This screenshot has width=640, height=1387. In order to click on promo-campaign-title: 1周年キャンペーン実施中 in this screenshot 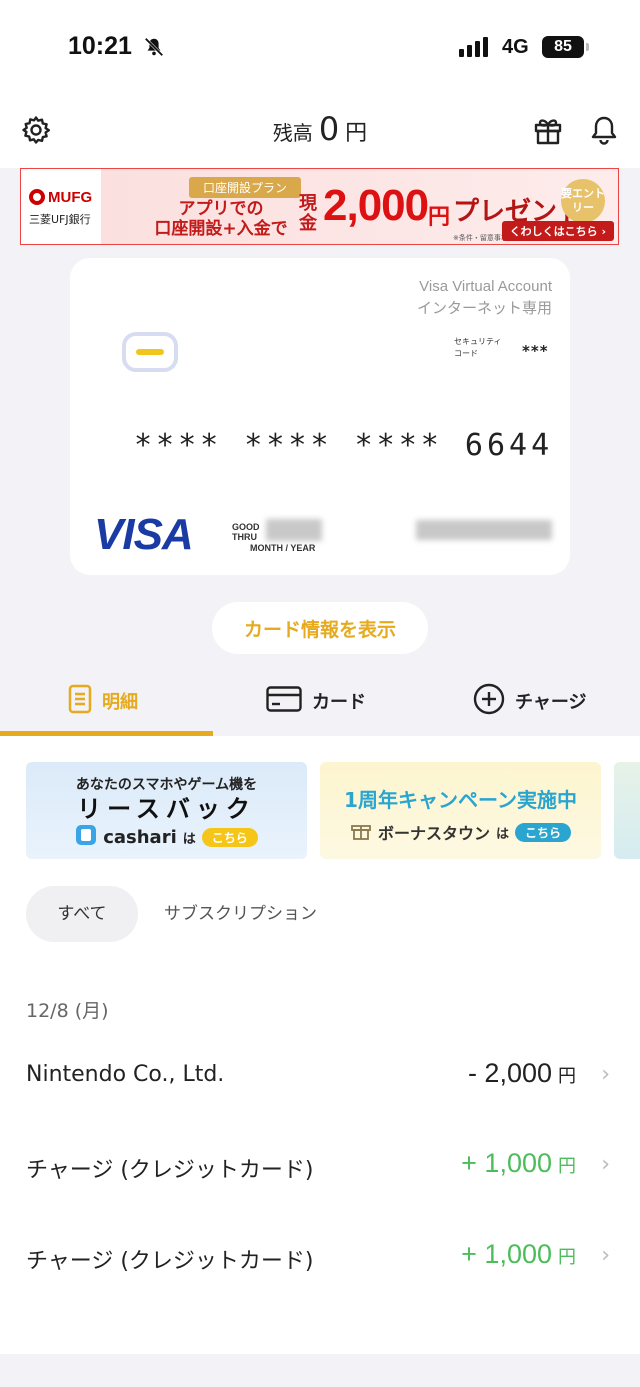, I will do `click(460, 800)`.